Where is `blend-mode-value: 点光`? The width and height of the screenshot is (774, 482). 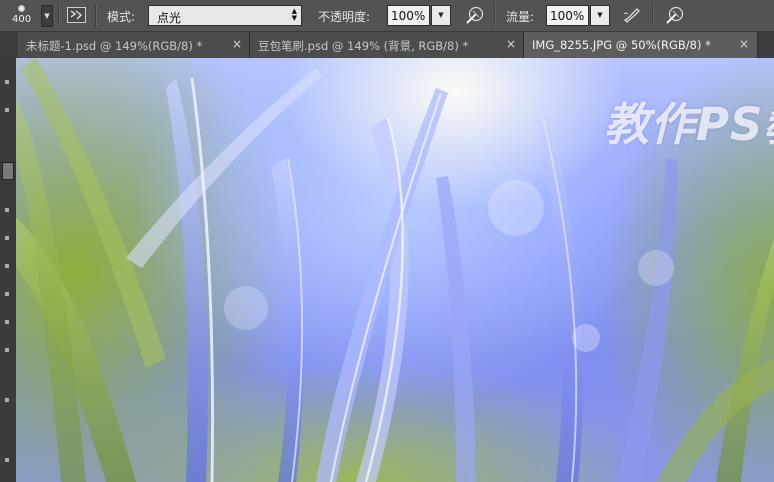
blend-mode-value: 点光 is located at coordinates (169, 18).